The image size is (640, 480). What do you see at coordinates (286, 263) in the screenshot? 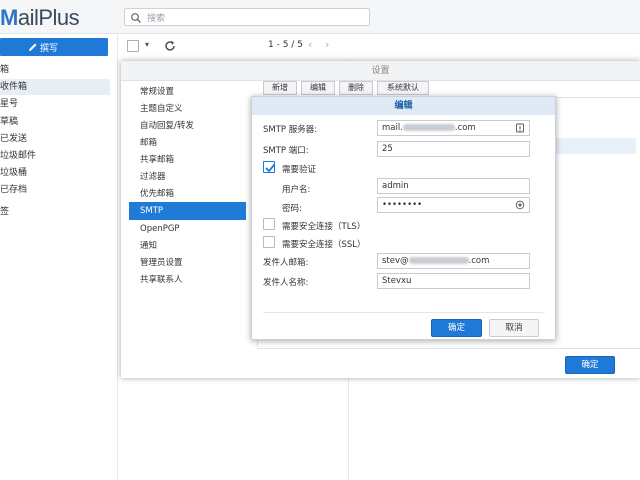
I see `sender-email-label: 发件人邮箱:` at bounding box center [286, 263].